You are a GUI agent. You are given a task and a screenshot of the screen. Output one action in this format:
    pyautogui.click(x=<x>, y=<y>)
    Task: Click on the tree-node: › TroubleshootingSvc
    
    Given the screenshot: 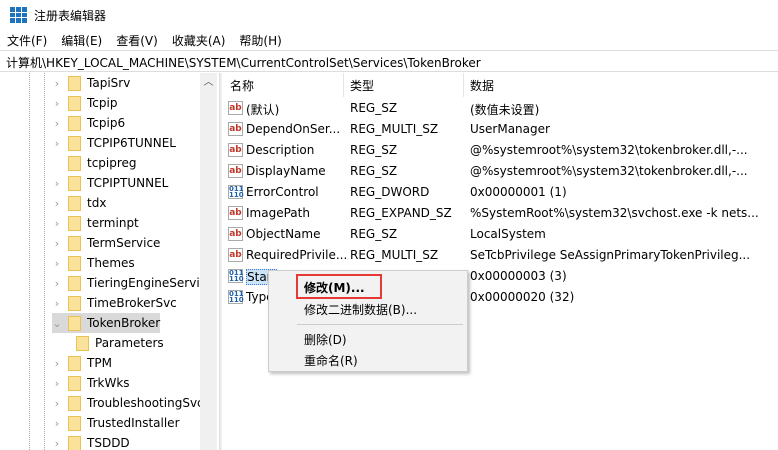 What is the action you would take?
    pyautogui.click(x=128, y=403)
    